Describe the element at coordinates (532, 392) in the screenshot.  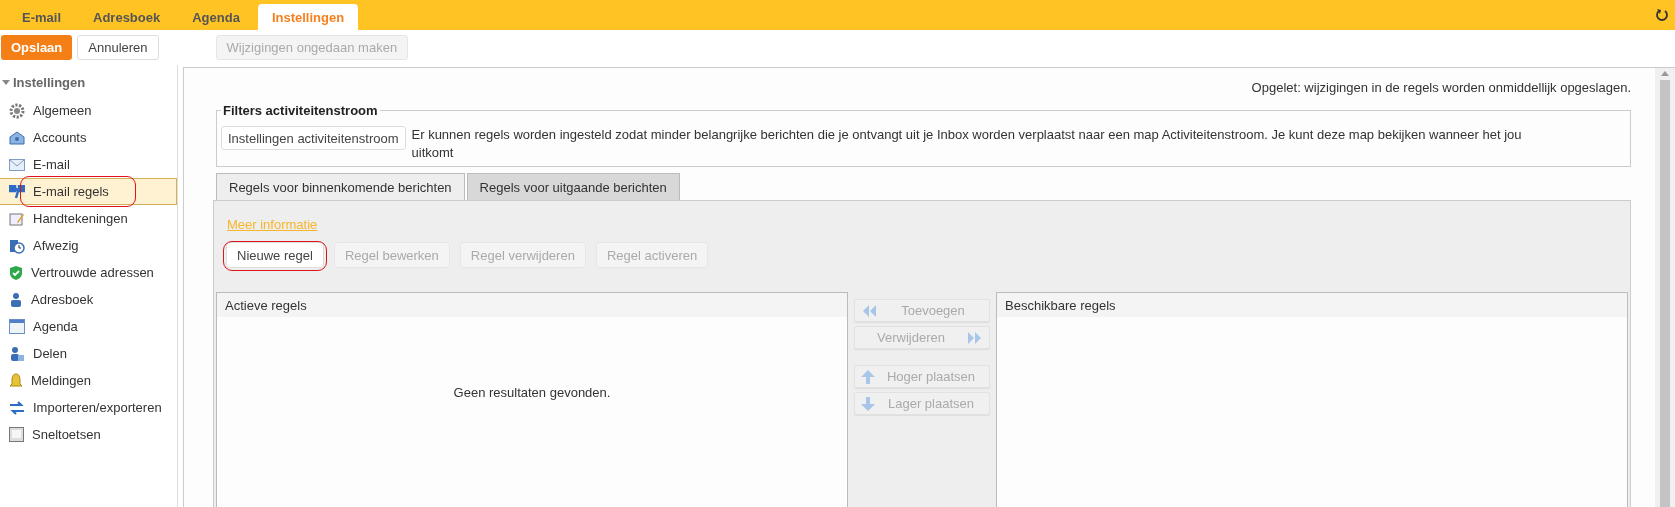
I see `empty-message: Geen resultaten gevonden.` at that location.